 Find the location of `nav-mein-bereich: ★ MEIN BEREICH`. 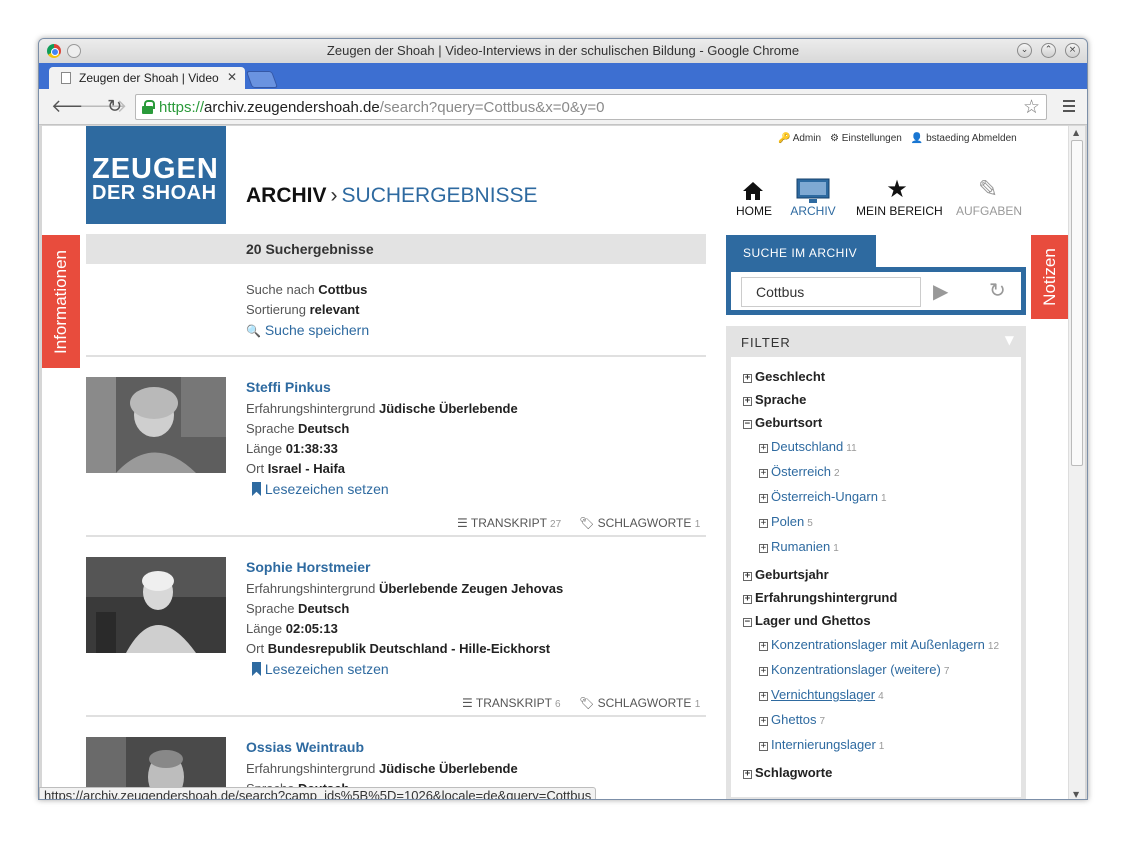

nav-mein-bereich: ★ MEIN BEREICH is located at coordinates (899, 197).